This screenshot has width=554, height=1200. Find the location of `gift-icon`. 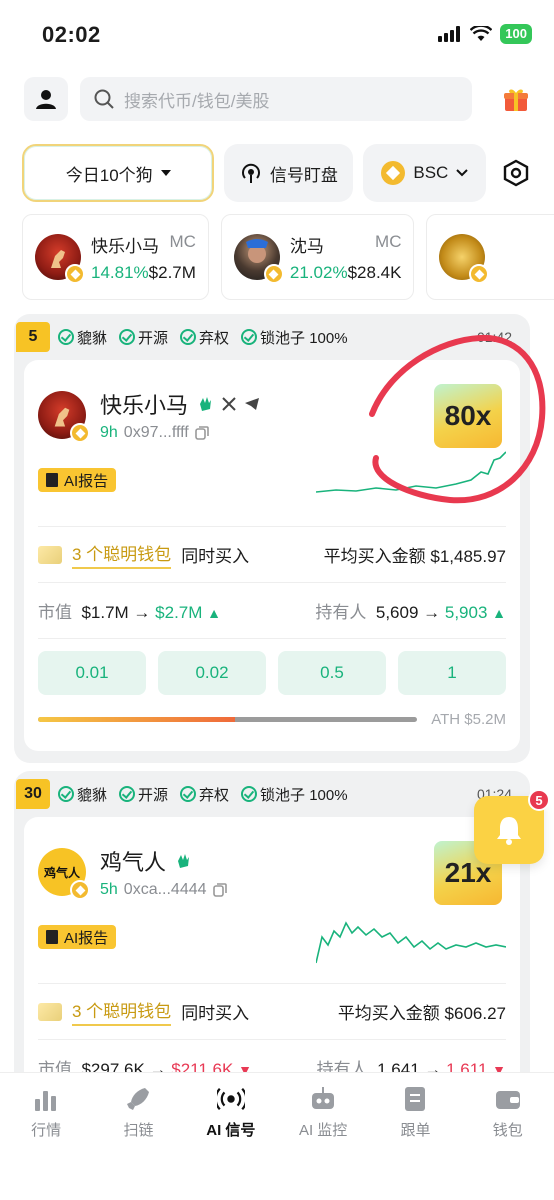

gift-icon is located at coordinates (516, 99).